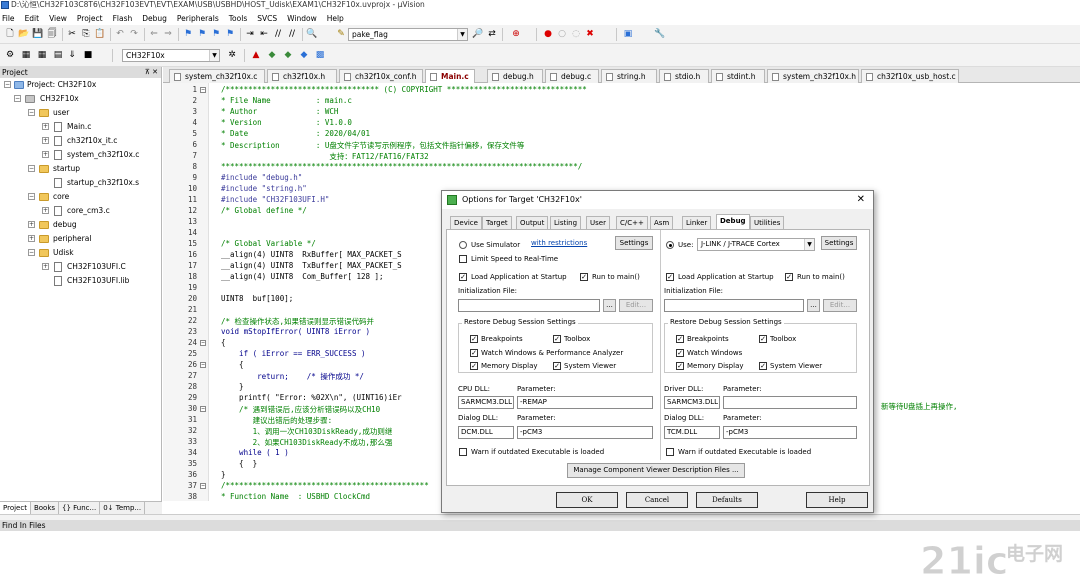  I want to click on tab-ch32f10x-conf-h: ch32f10x_conf.h, so click(381, 76).